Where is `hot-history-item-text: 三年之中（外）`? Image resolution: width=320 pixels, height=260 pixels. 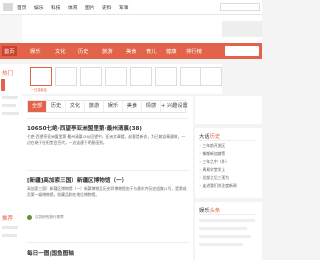
hot-history-item-text: 三年之中（外） is located at coordinates (216, 161).